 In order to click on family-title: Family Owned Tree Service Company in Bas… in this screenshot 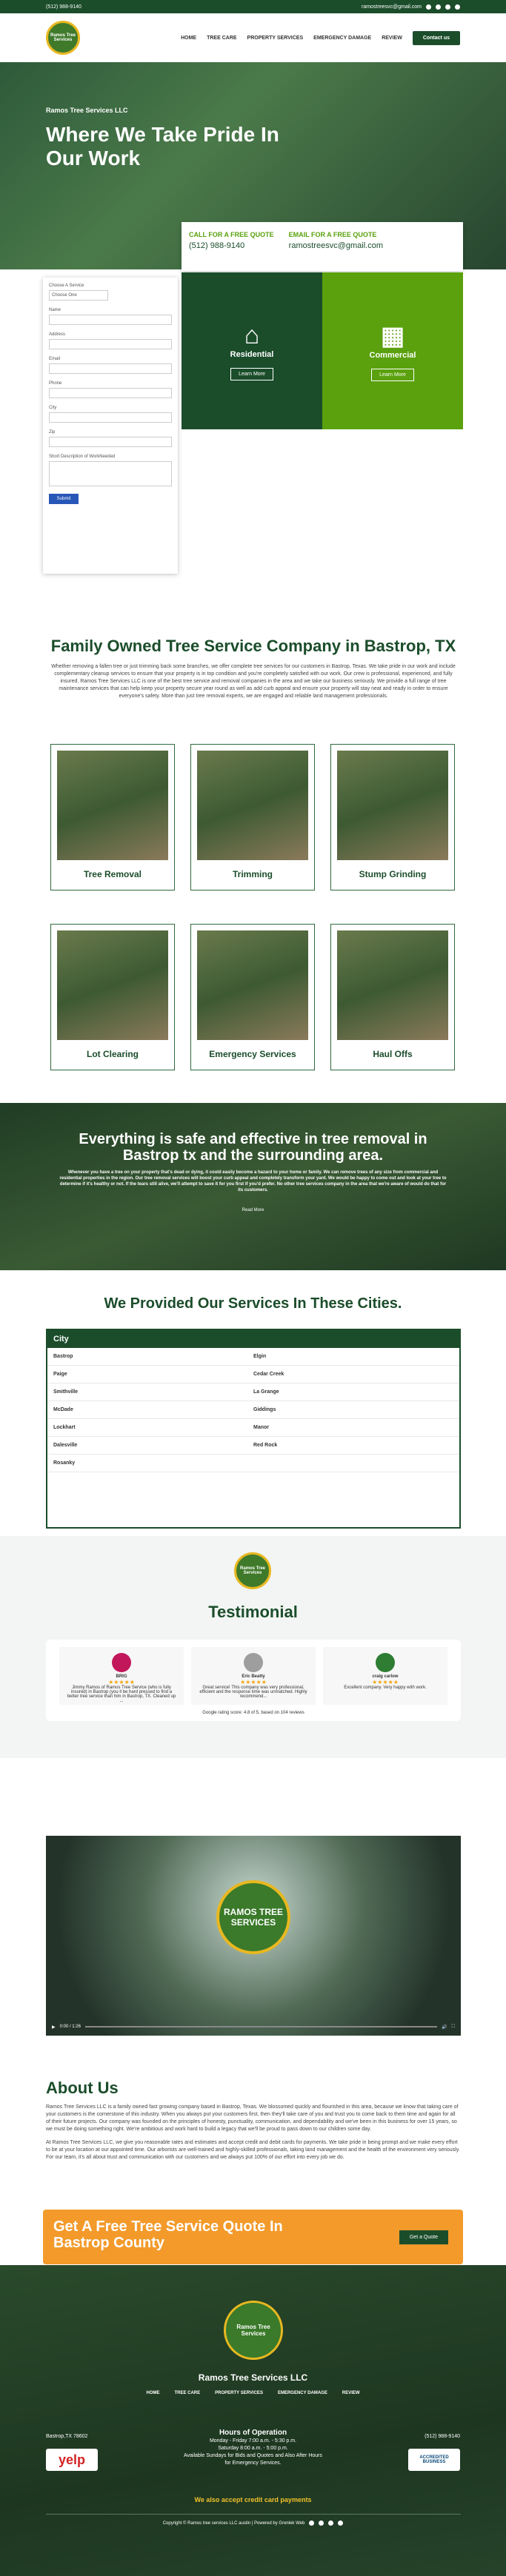, I will do `click(253, 646)`.